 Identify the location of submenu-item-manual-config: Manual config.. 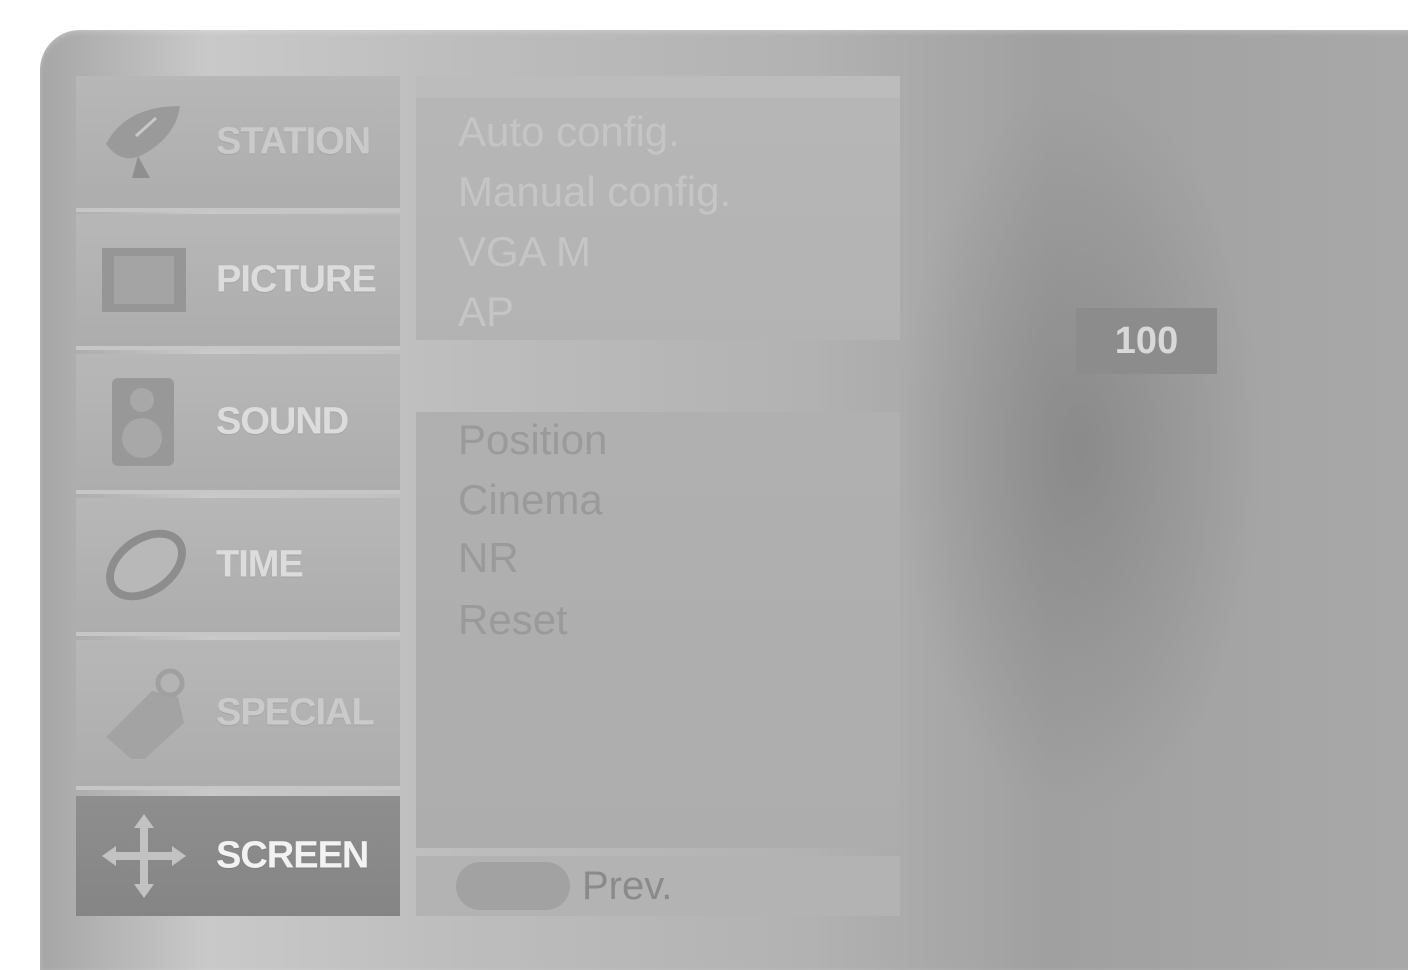
(594, 192).